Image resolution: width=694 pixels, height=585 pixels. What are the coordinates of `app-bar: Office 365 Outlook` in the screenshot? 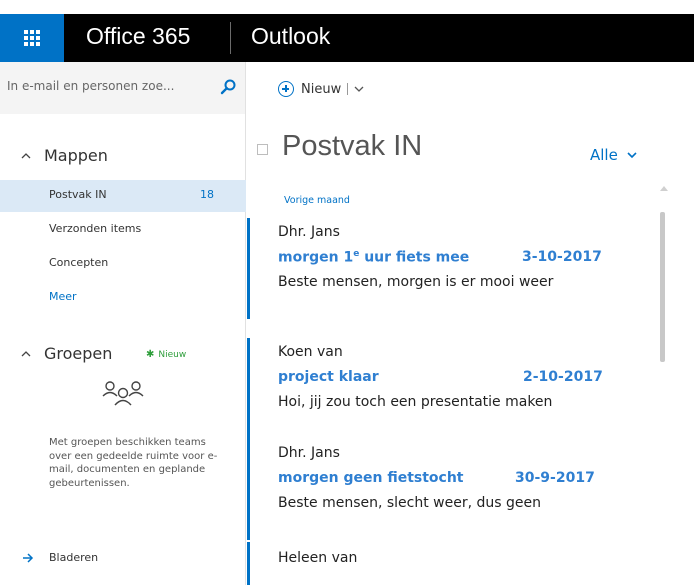 It's located at (347, 38).